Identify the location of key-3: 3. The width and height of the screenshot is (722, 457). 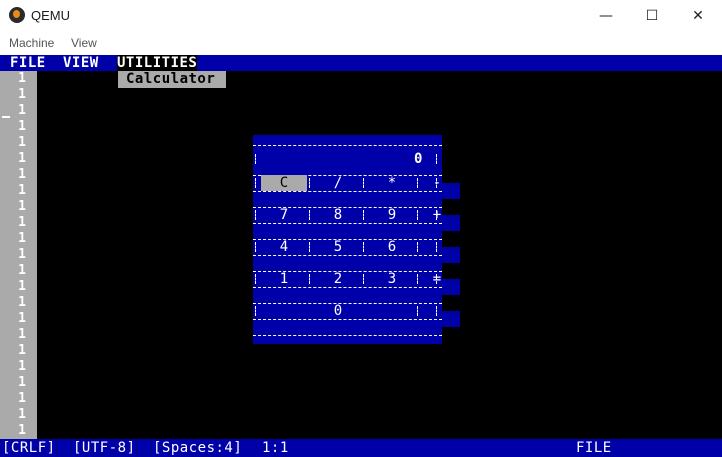
(392, 279).